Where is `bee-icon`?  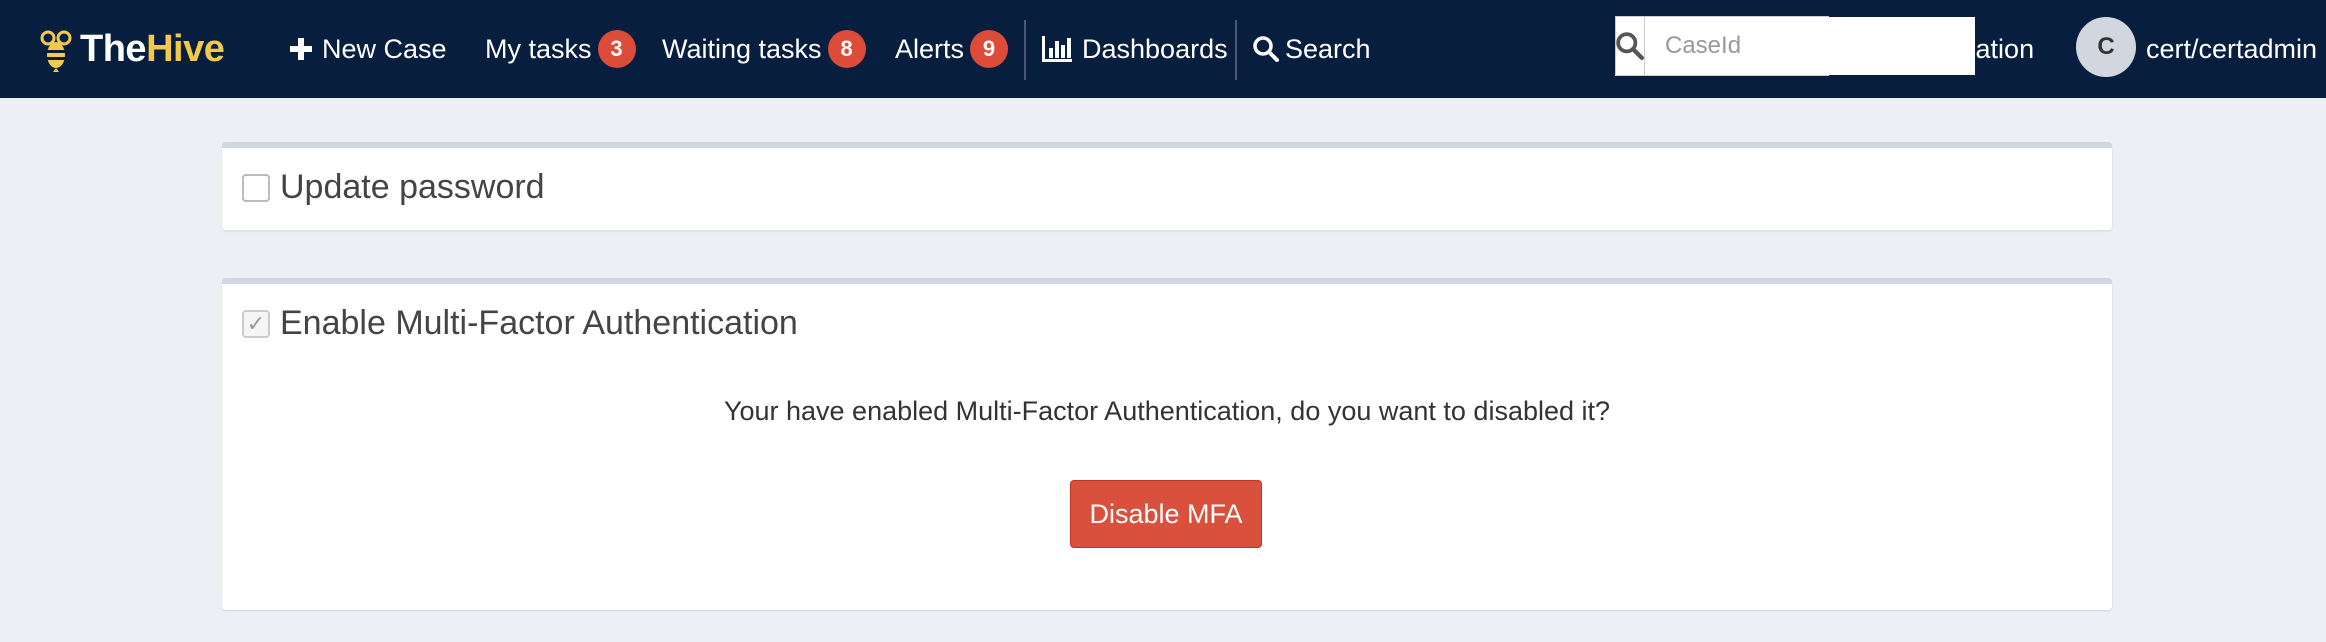 bee-icon is located at coordinates (56, 51).